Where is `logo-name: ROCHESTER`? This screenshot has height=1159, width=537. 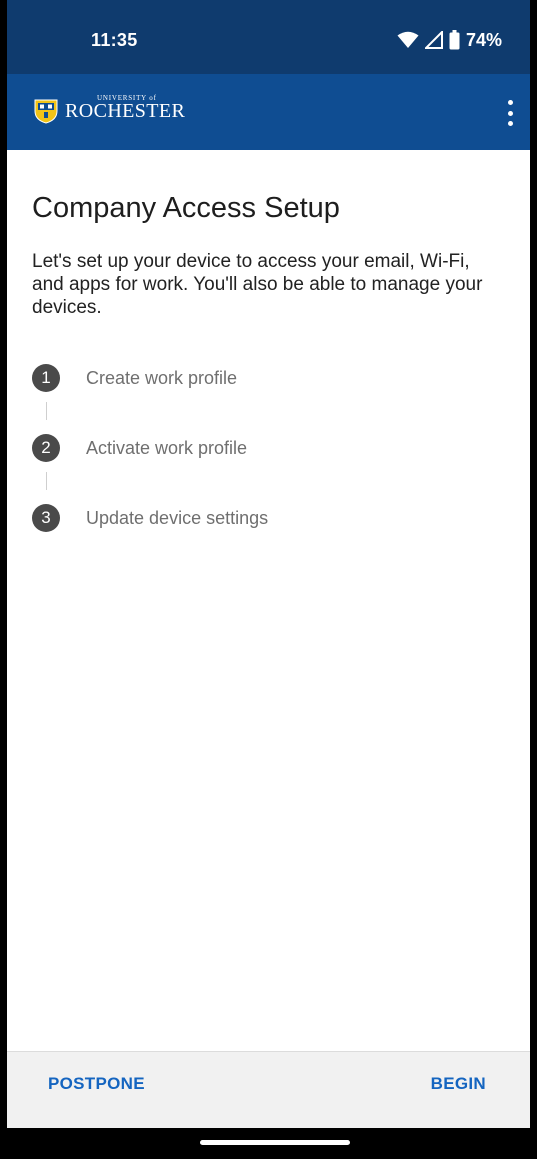 logo-name: ROCHESTER is located at coordinates (125, 111).